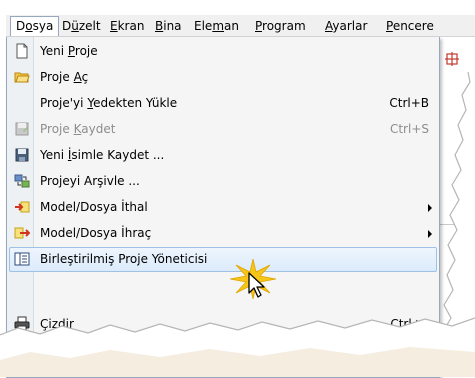  I want to click on menu-item-label: Birleştirilmiş Proje Yöneticisi, so click(124, 259).